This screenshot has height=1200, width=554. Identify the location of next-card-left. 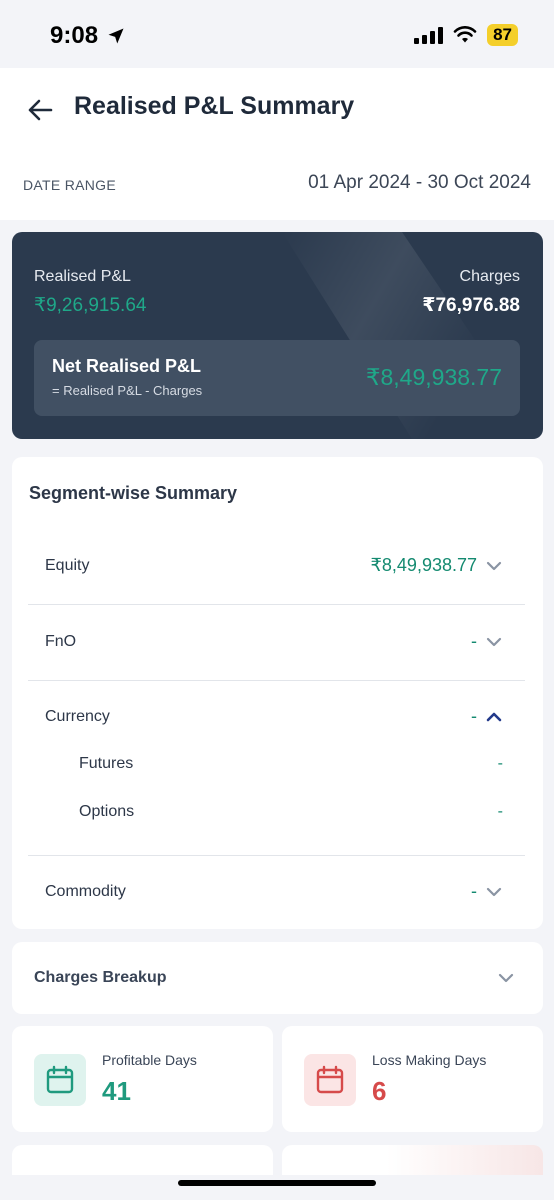
(142, 1160).